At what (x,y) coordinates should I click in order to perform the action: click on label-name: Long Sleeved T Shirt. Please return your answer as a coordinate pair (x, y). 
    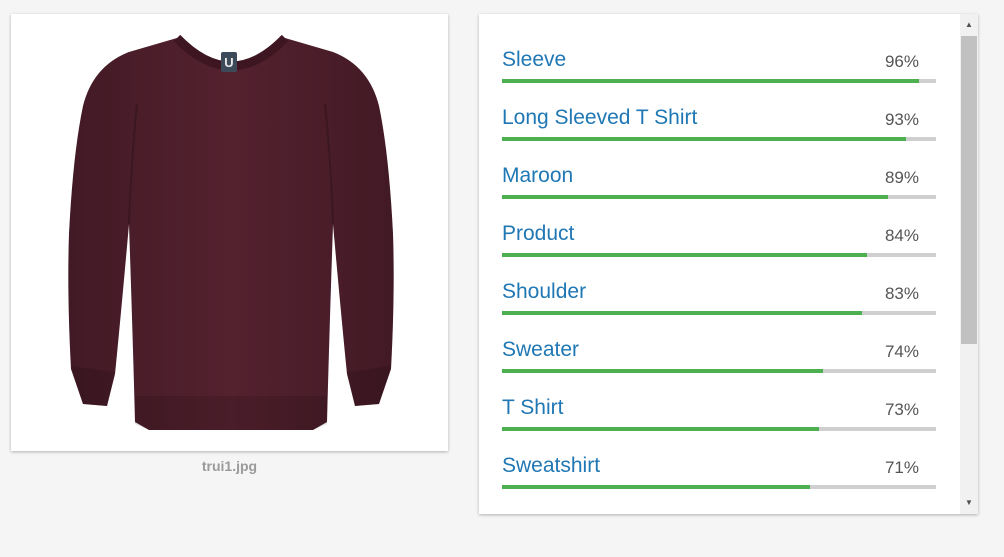
    Looking at the image, I should click on (600, 117).